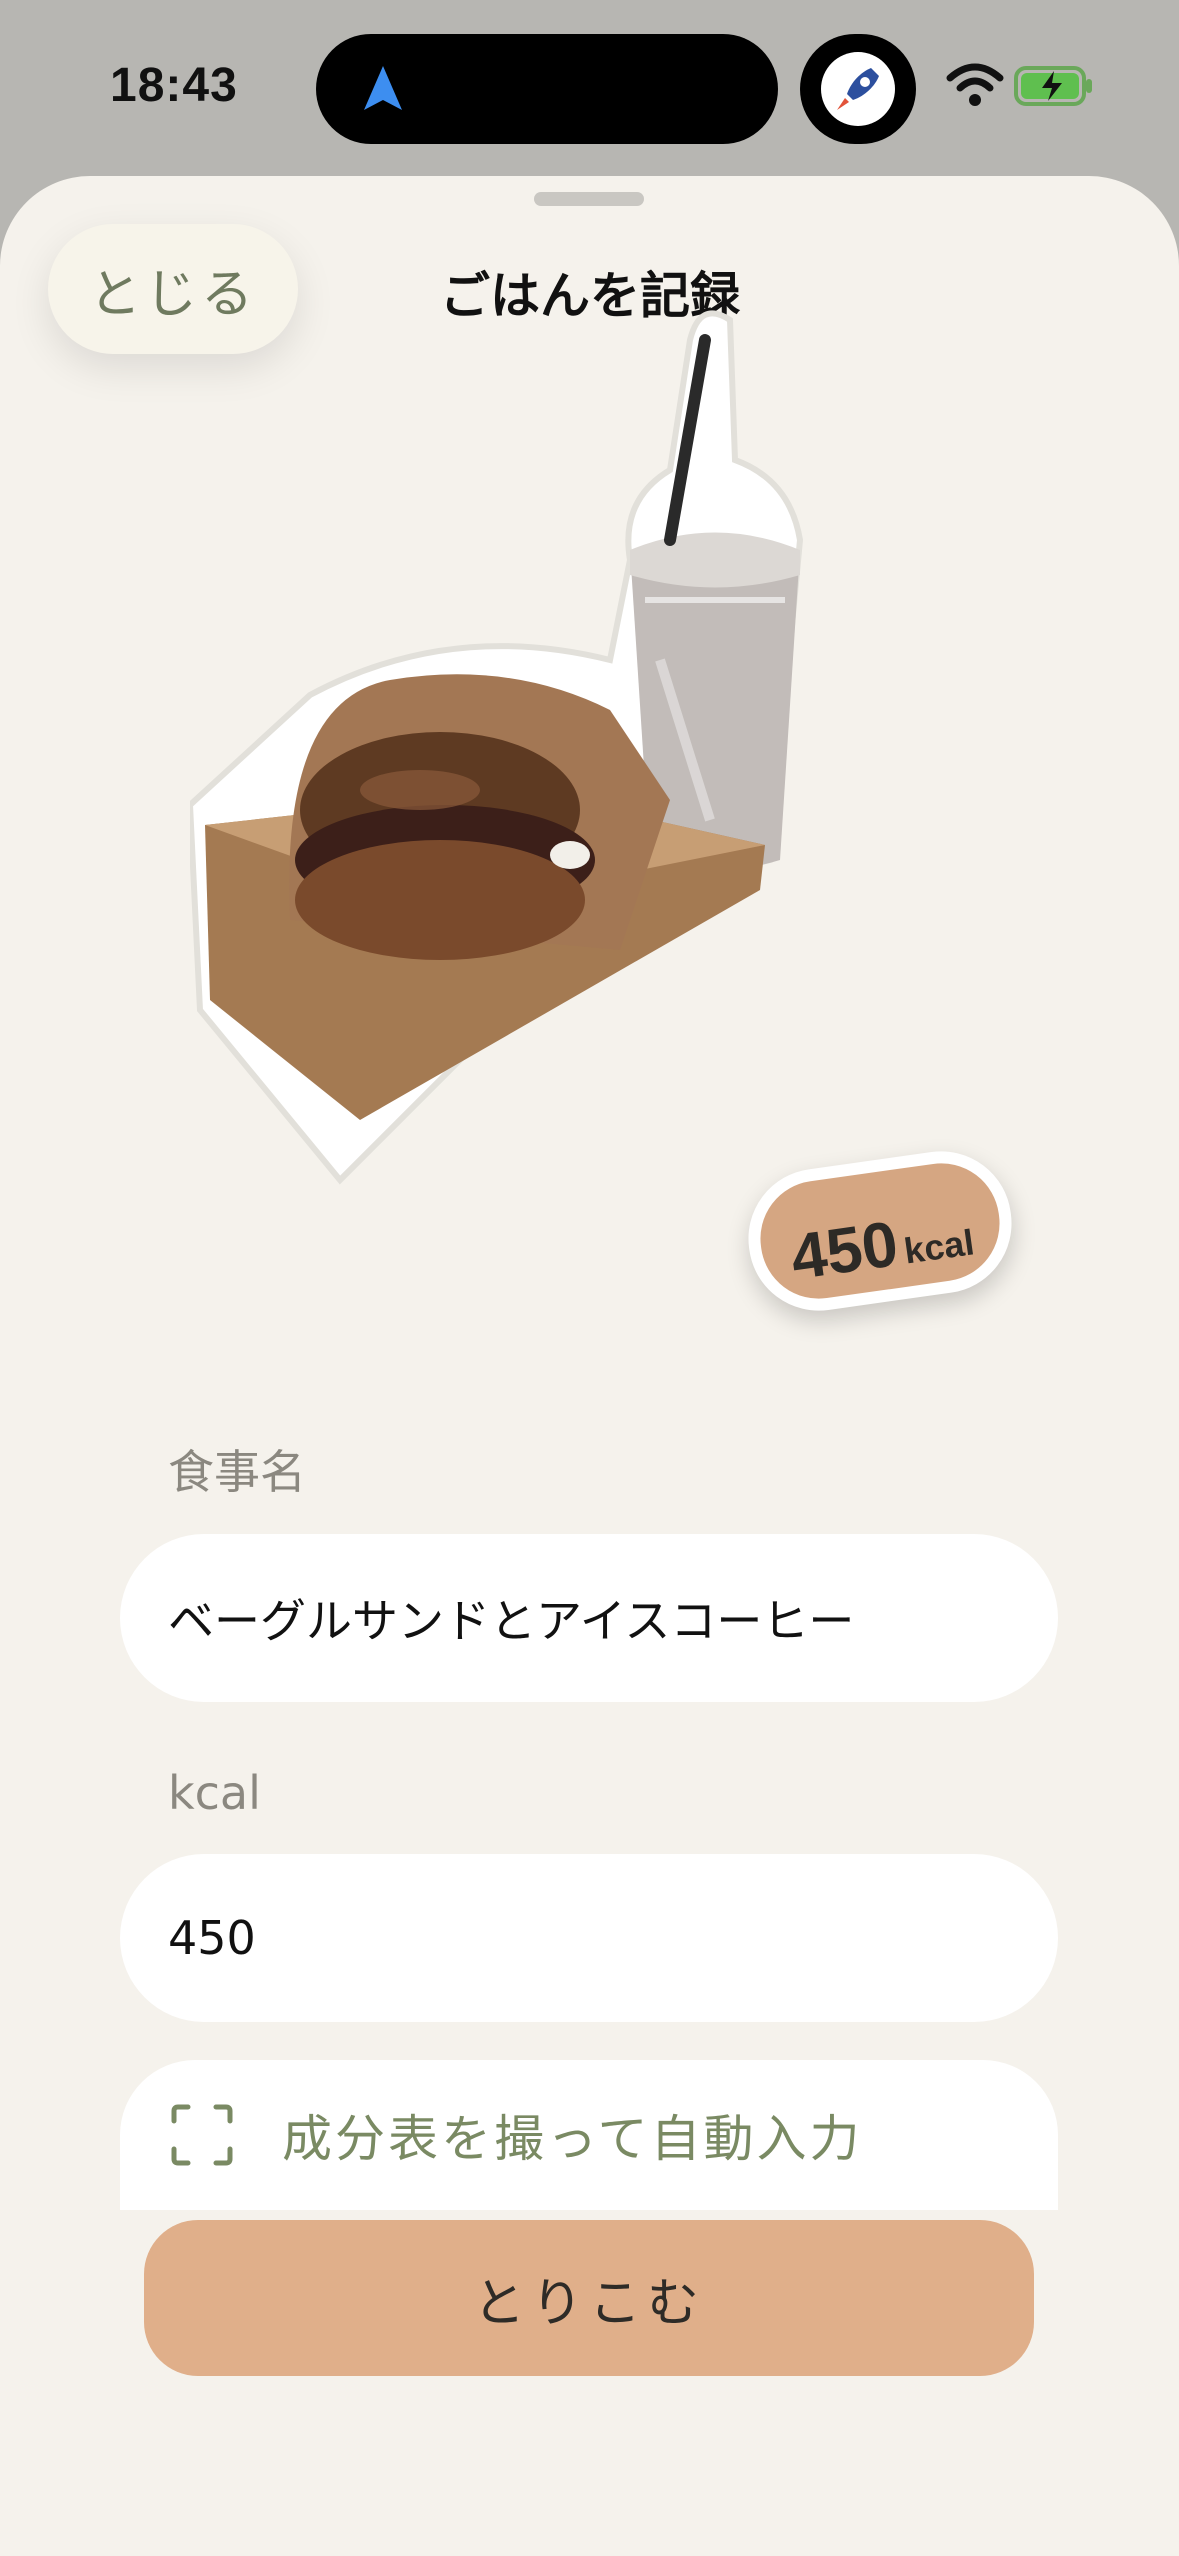  I want to click on live-activity-bubble, so click(858, 89).